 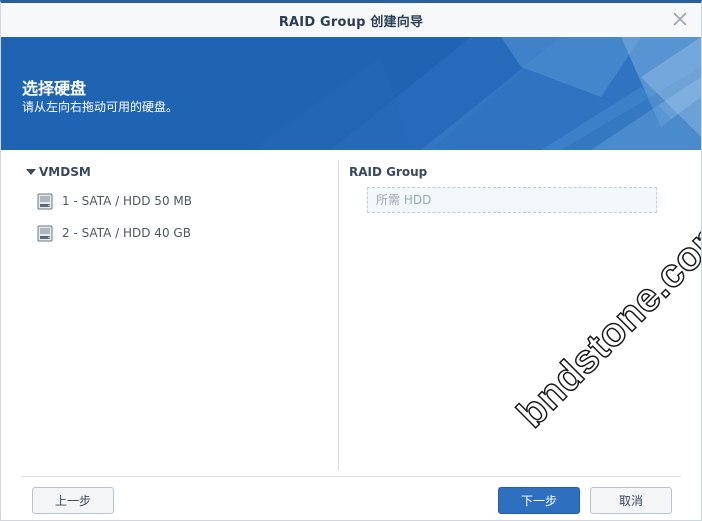 I want to click on watermark-text: bndstone.com, so click(x=605, y=322).